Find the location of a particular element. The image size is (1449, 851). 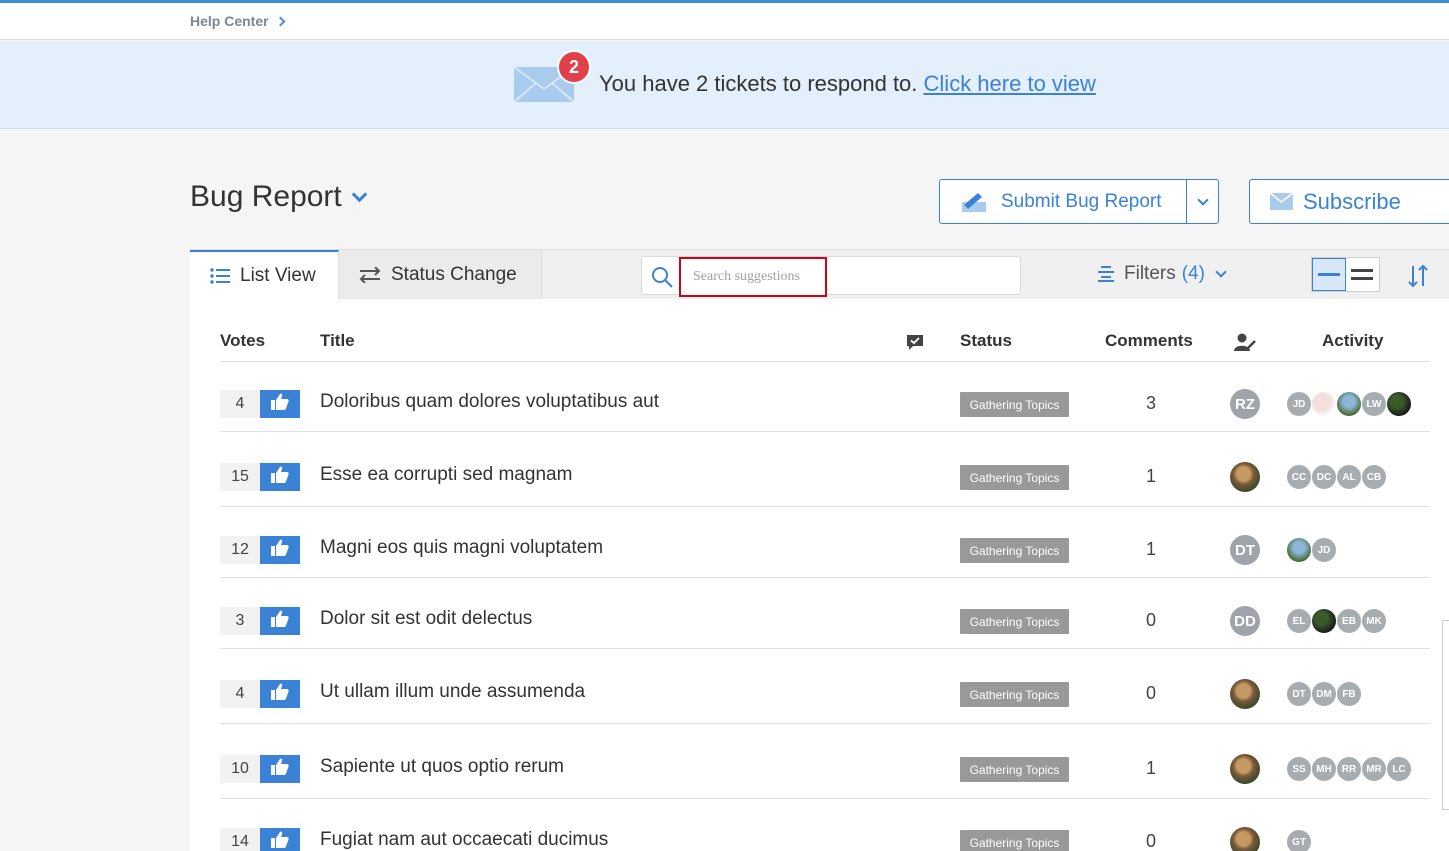

activity-avatar: CC is located at coordinates (1299, 477).